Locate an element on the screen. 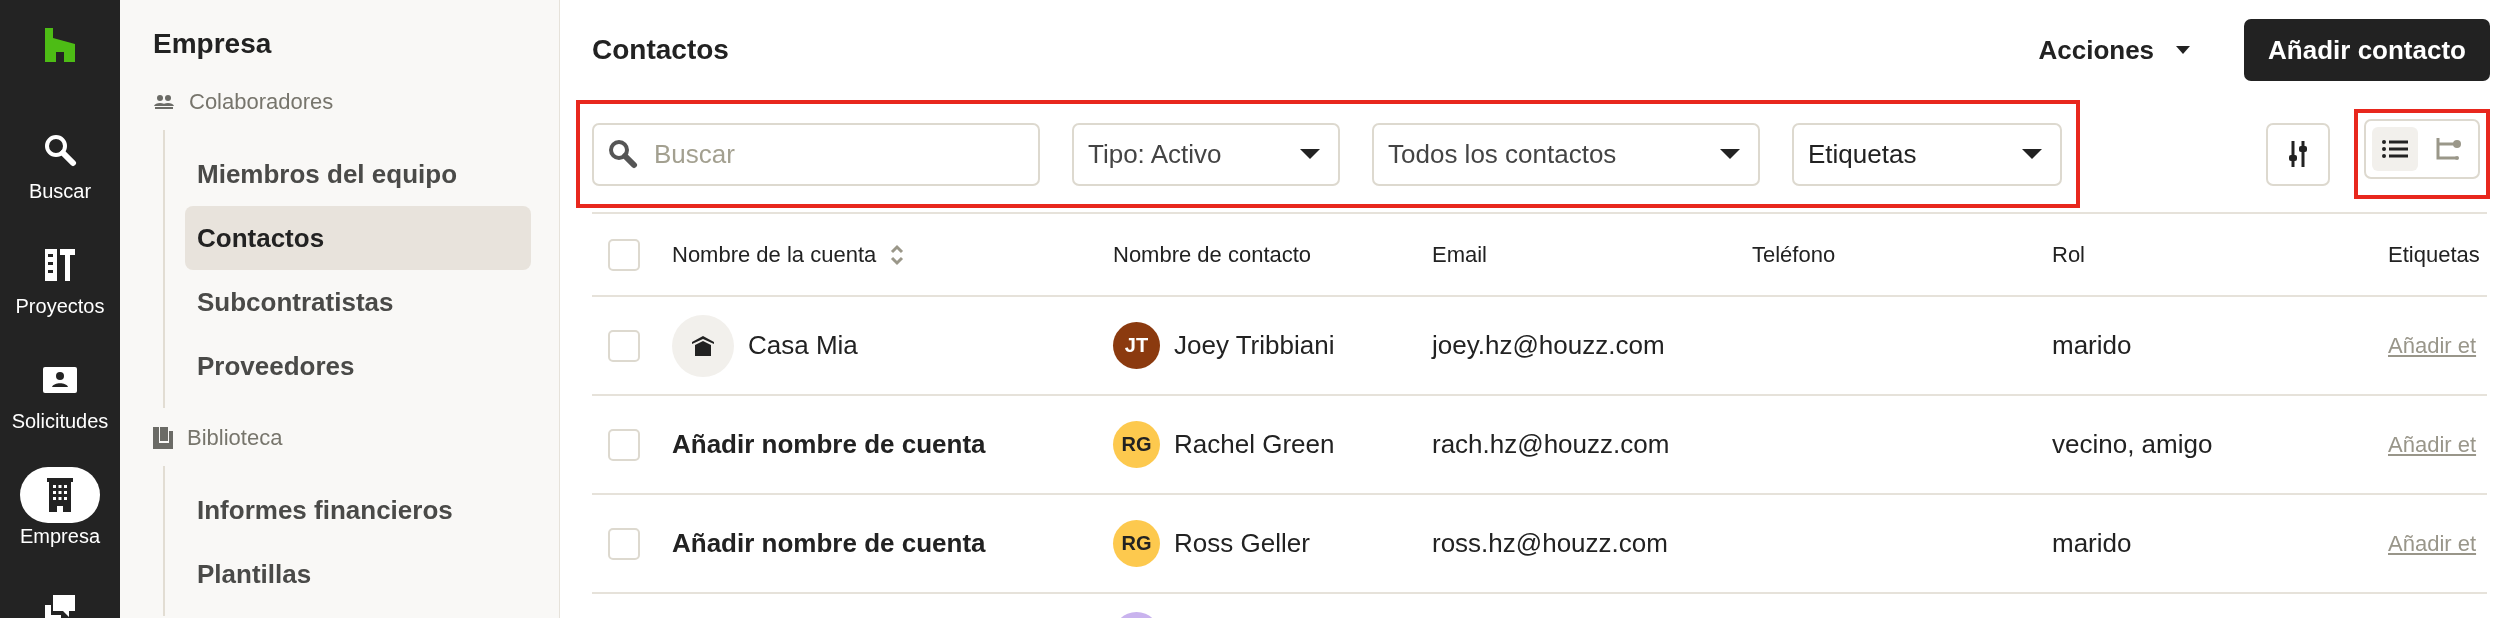 This screenshot has height=618, width=2500. rail-label: Proyectos is located at coordinates (60, 306).